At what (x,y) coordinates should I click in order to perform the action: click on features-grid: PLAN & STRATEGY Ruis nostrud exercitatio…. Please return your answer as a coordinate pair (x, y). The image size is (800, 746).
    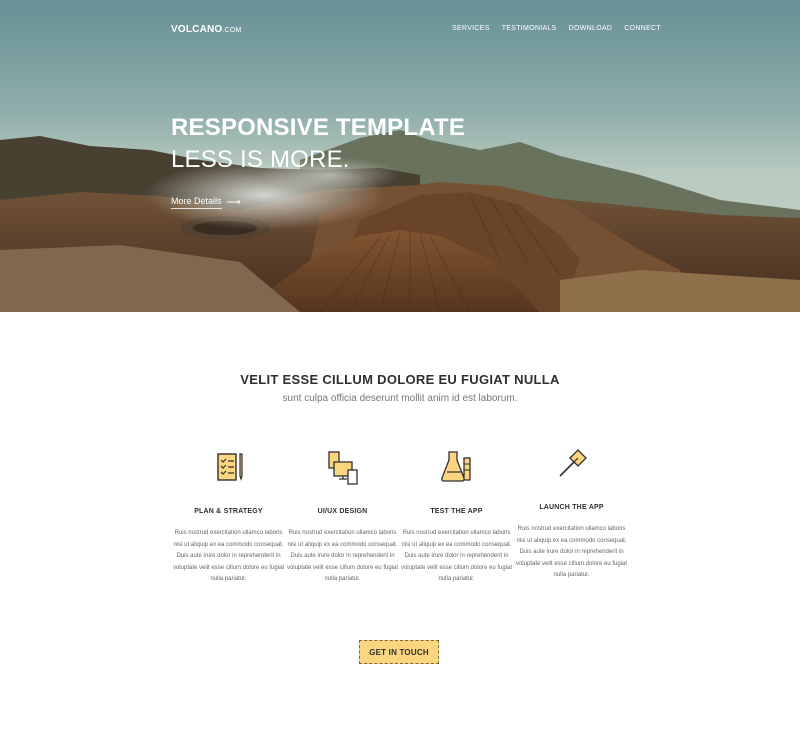
    Looking at the image, I should click on (400, 523).